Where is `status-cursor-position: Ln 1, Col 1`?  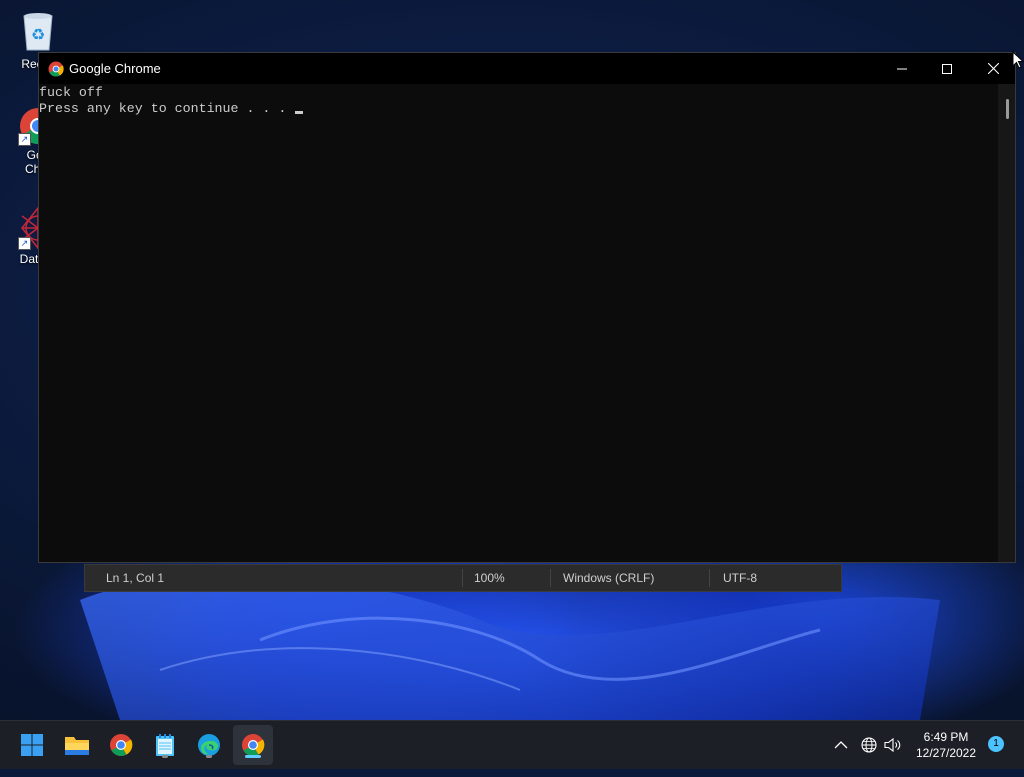 status-cursor-position: Ln 1, Col 1 is located at coordinates (135, 578).